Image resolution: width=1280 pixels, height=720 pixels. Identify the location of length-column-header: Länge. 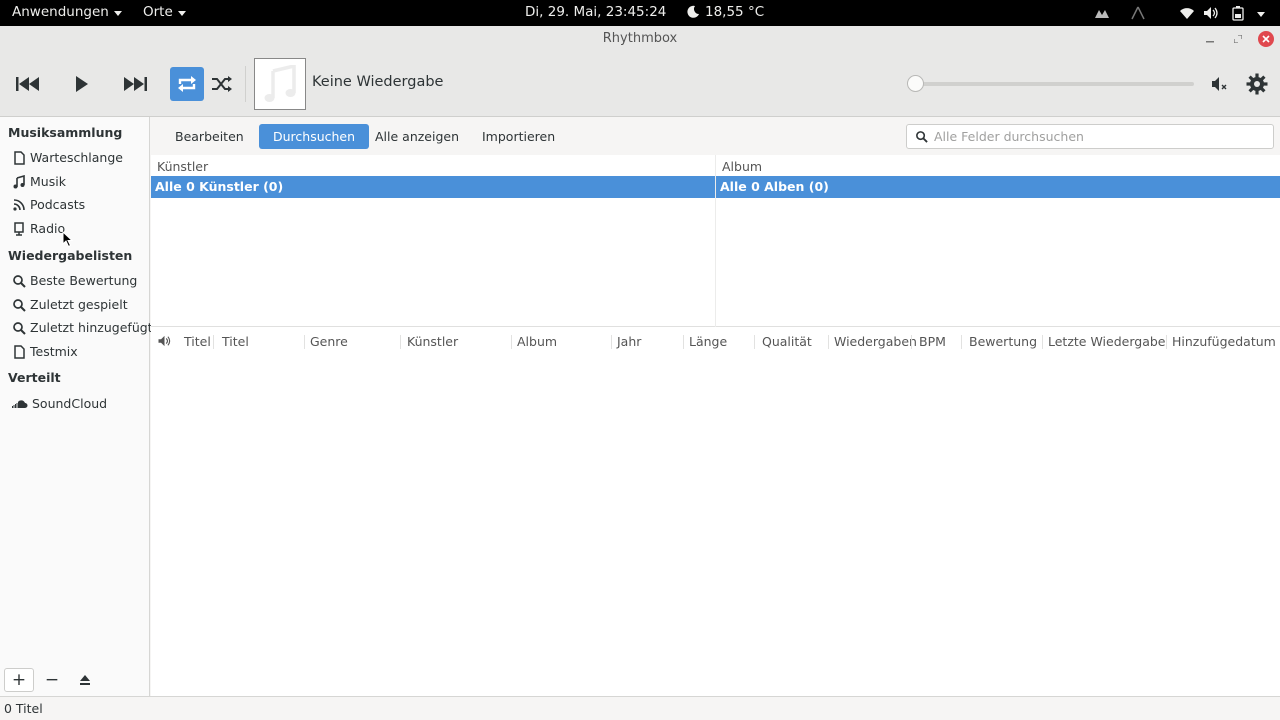
(705, 342).